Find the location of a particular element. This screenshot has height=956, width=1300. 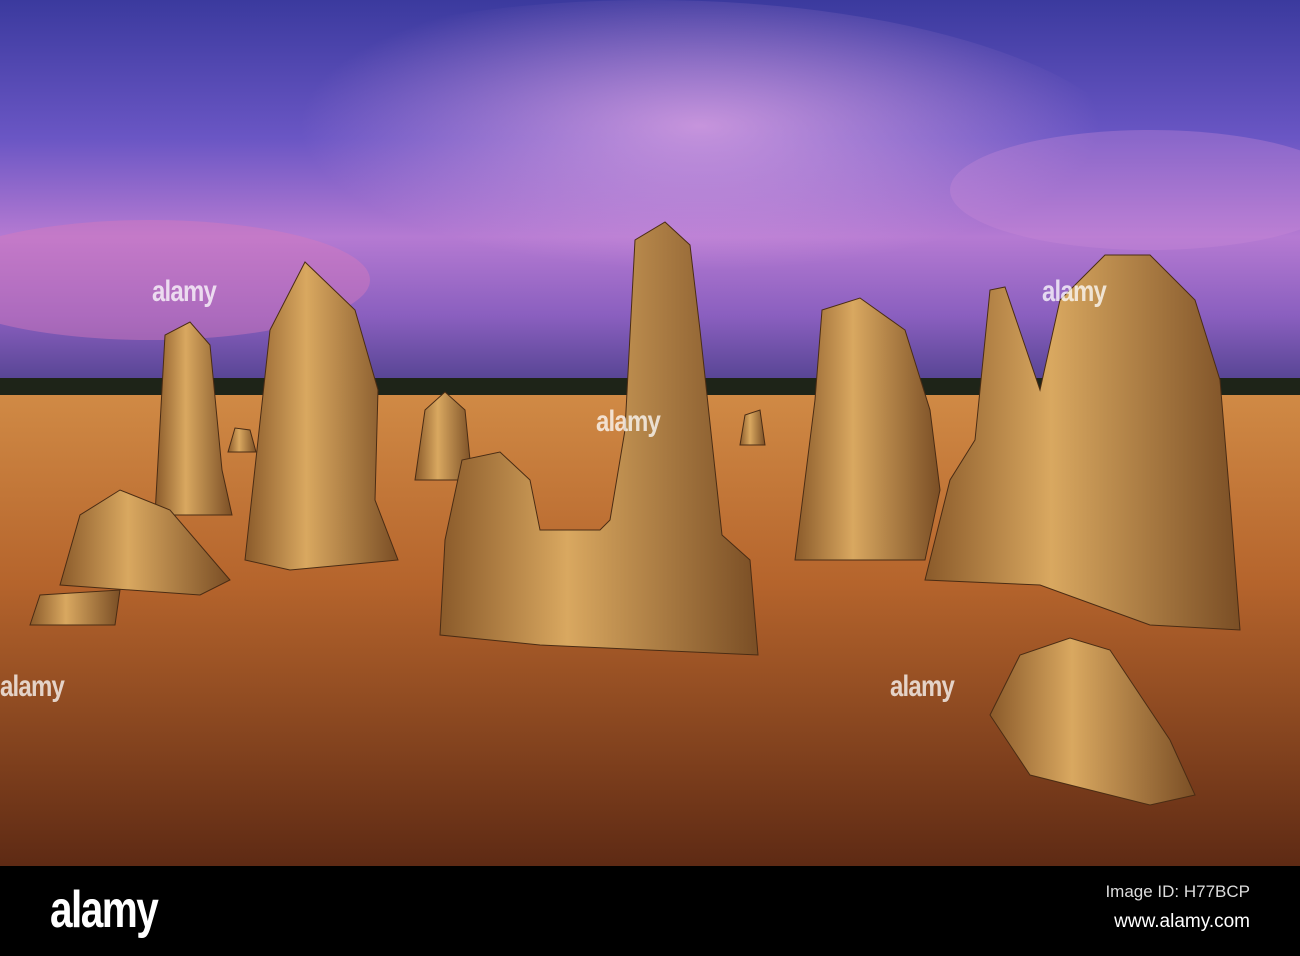

footer-bar: alamy Image ID: H77BCP www.alamy.com is located at coordinates (650, 911).